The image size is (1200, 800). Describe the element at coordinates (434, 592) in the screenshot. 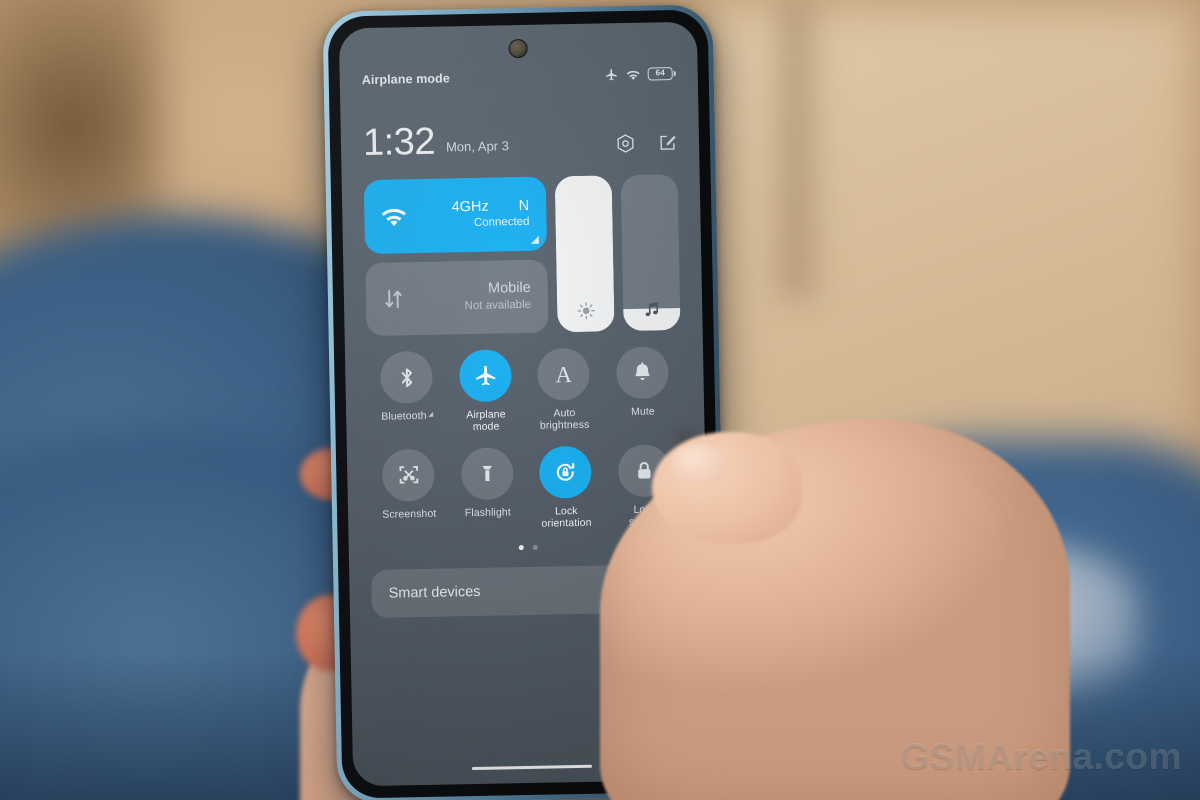

I see `smart-devices-label: Smart devices` at that location.